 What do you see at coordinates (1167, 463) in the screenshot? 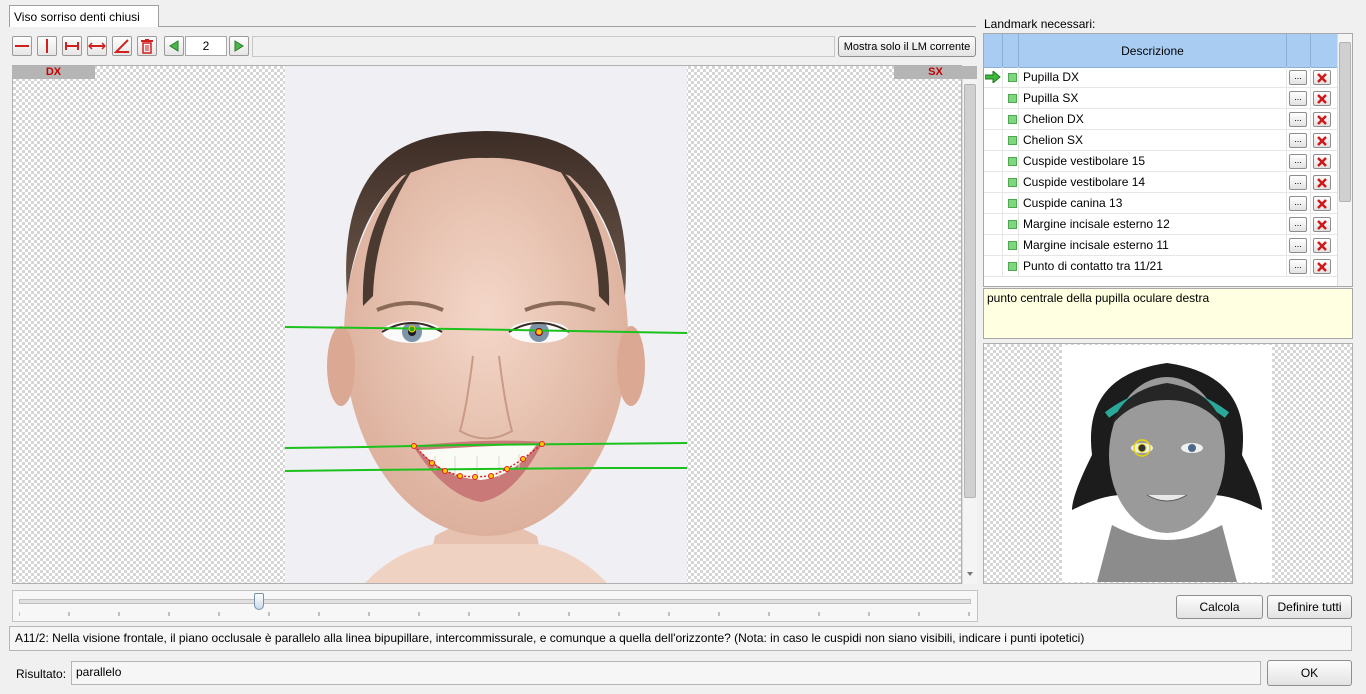
I see `reference-face-image` at bounding box center [1167, 463].